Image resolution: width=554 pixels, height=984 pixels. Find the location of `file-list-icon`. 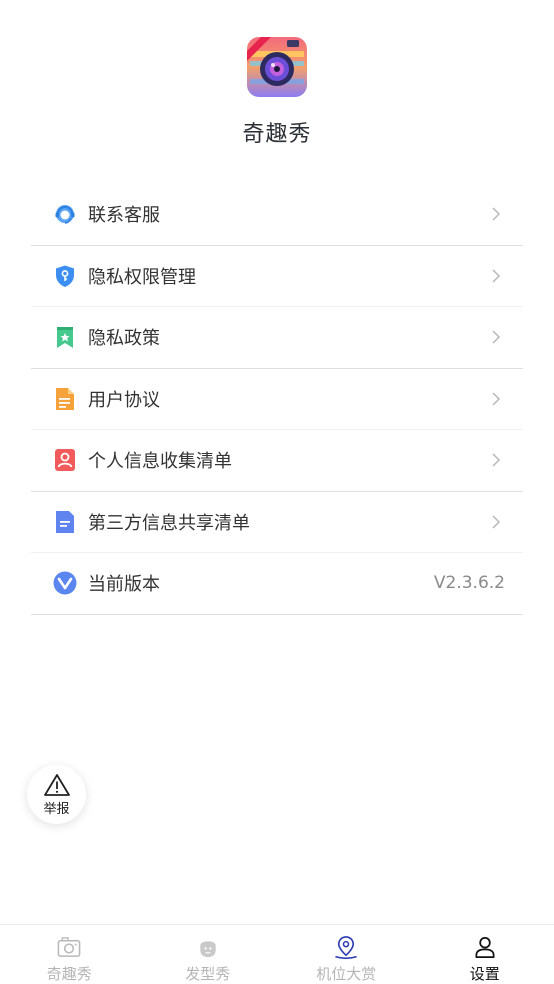

file-list-icon is located at coordinates (65, 521).